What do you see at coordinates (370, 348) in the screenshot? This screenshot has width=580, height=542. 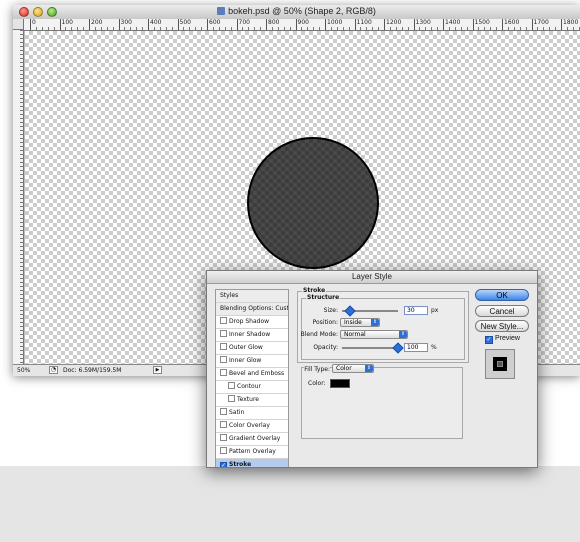 I see `opacity-slider-track` at bounding box center [370, 348].